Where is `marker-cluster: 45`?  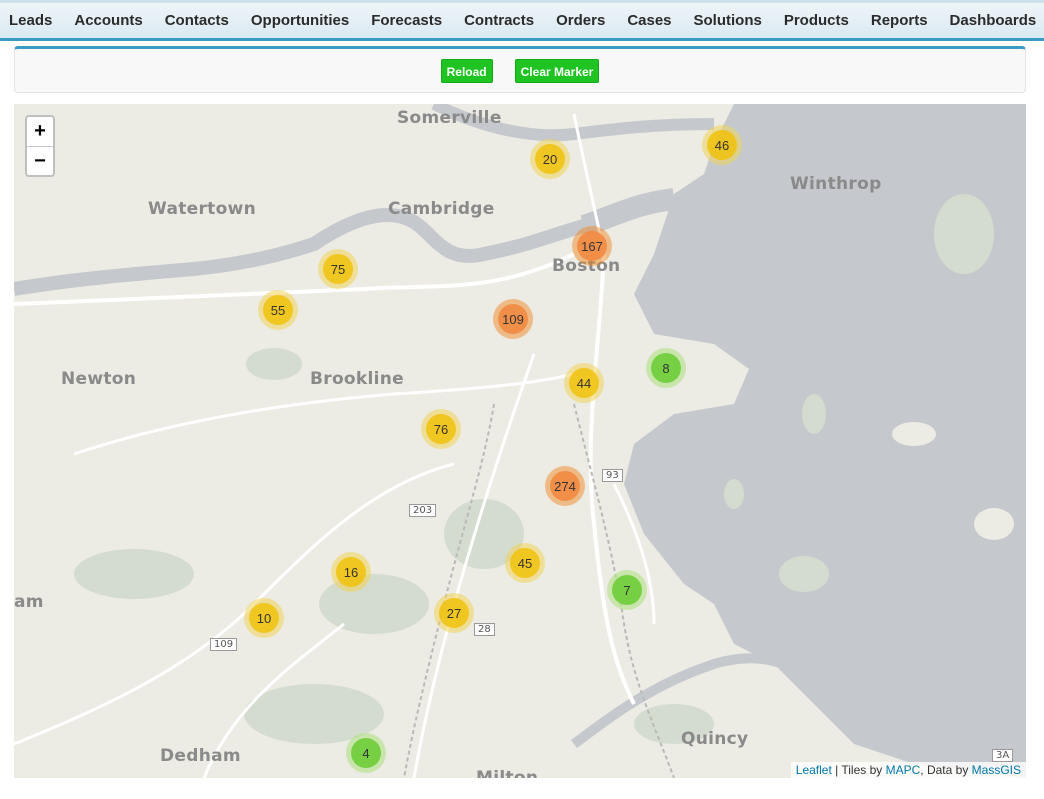 marker-cluster: 45 is located at coordinates (525, 563).